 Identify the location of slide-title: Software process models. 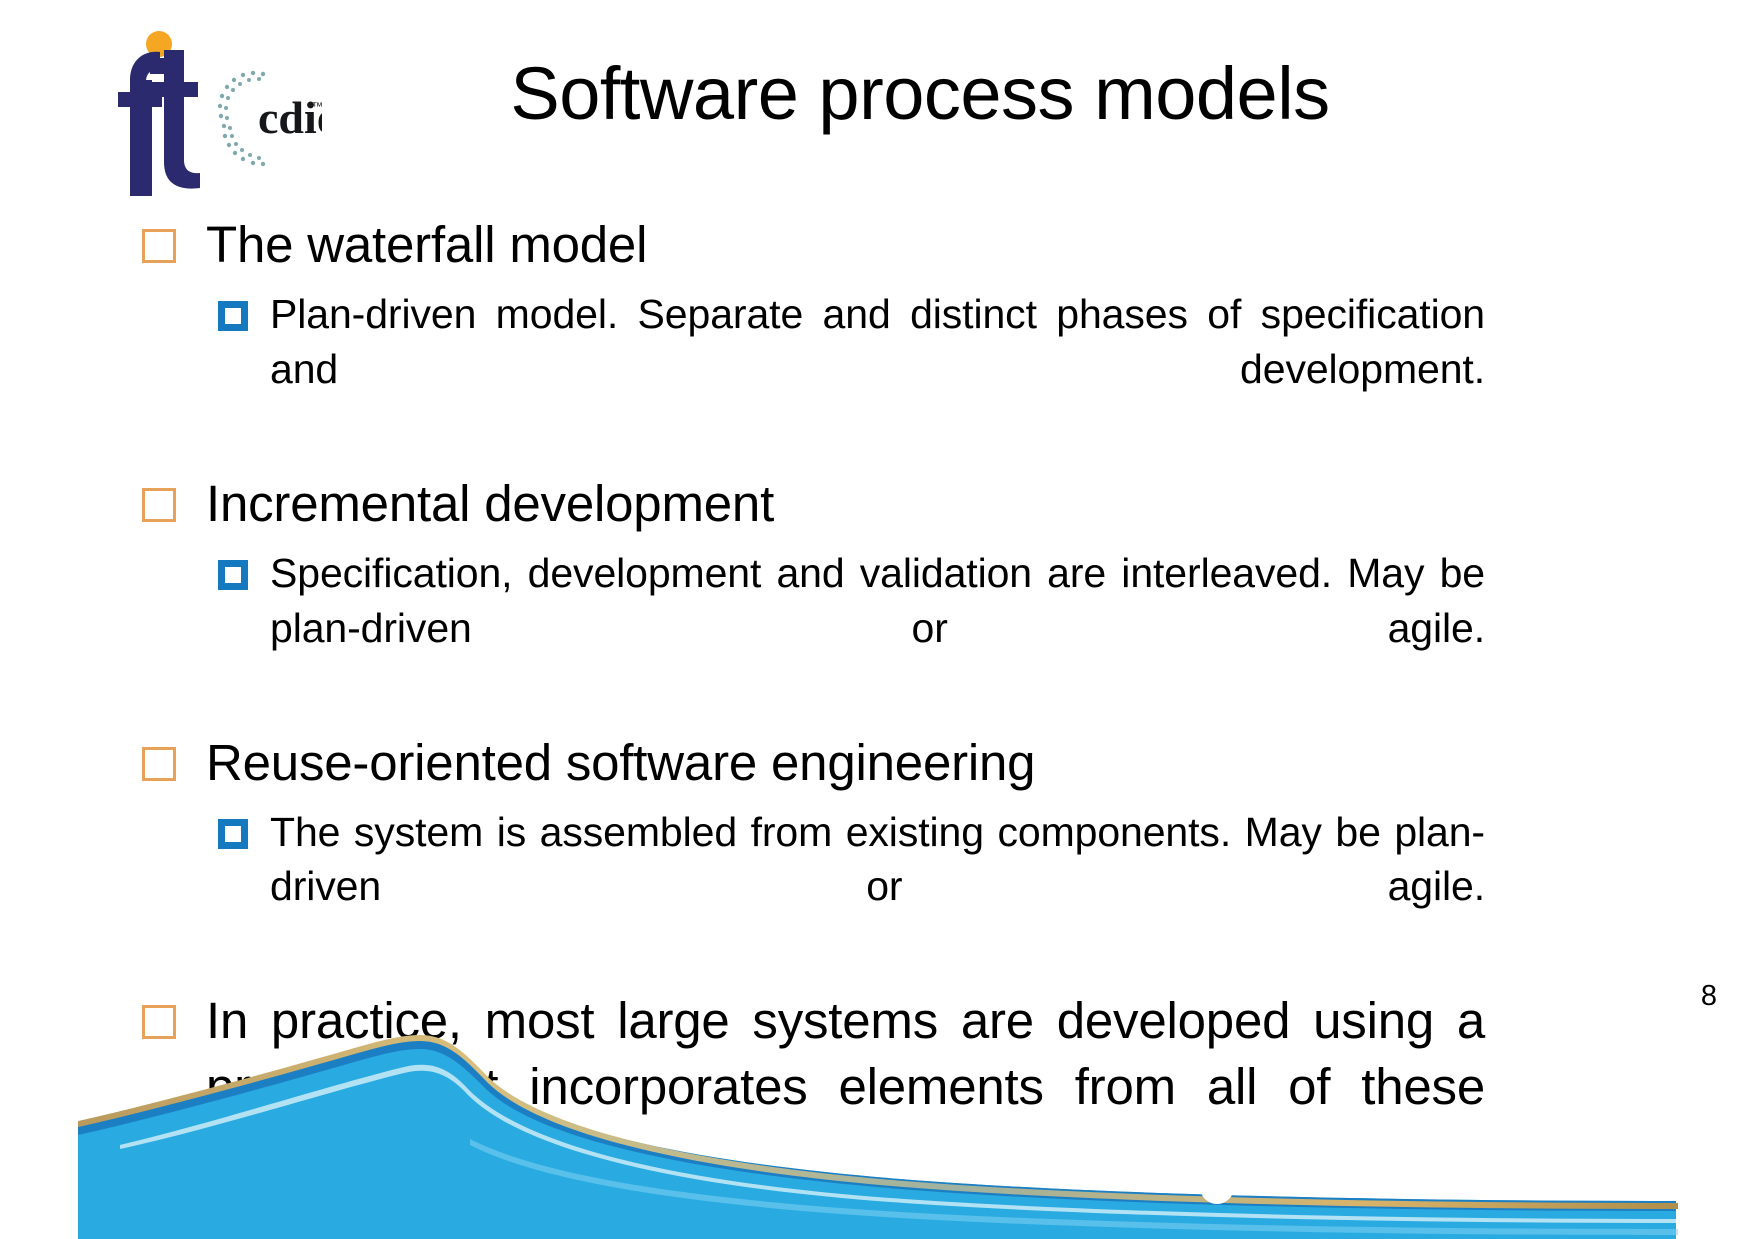
(920, 93).